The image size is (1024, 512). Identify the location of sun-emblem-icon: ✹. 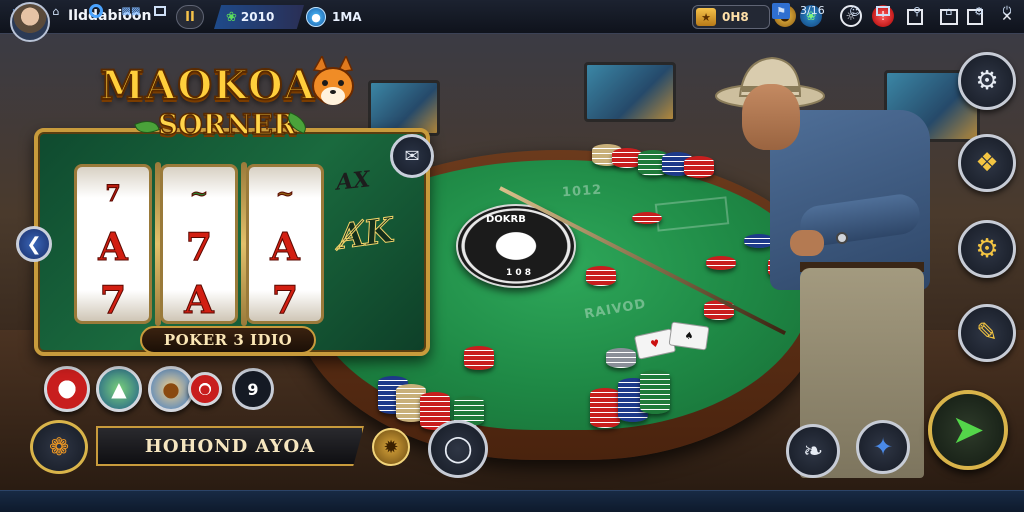
(391, 447).